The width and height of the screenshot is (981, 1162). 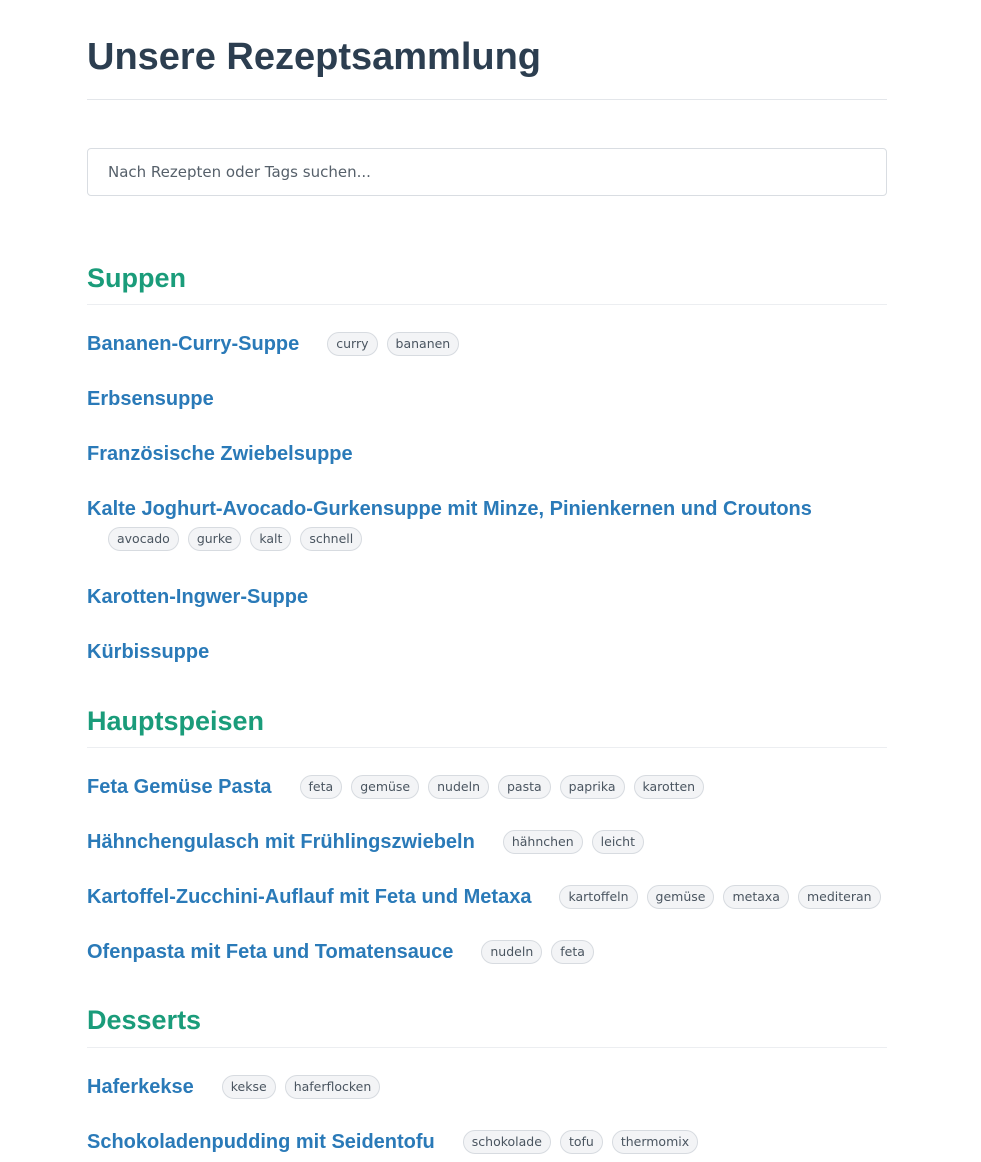 I want to click on tag-badge: tofu, so click(x=581, y=1142).